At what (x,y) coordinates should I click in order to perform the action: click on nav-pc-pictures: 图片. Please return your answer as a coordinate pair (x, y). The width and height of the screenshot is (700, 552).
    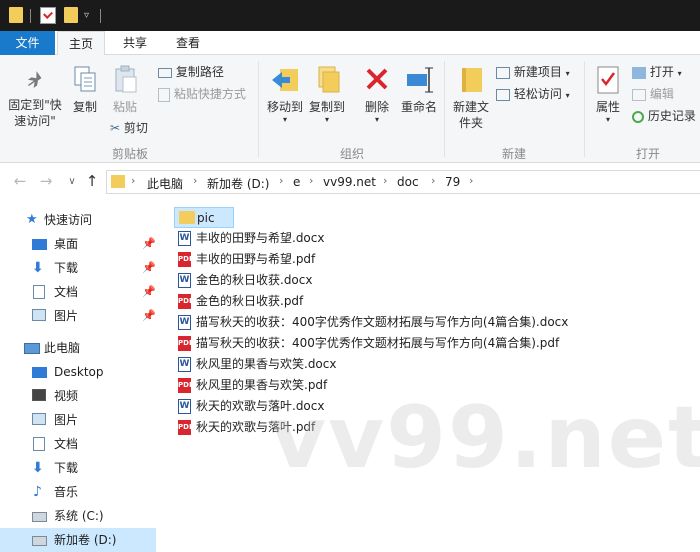
    Looking at the image, I should click on (78, 420).